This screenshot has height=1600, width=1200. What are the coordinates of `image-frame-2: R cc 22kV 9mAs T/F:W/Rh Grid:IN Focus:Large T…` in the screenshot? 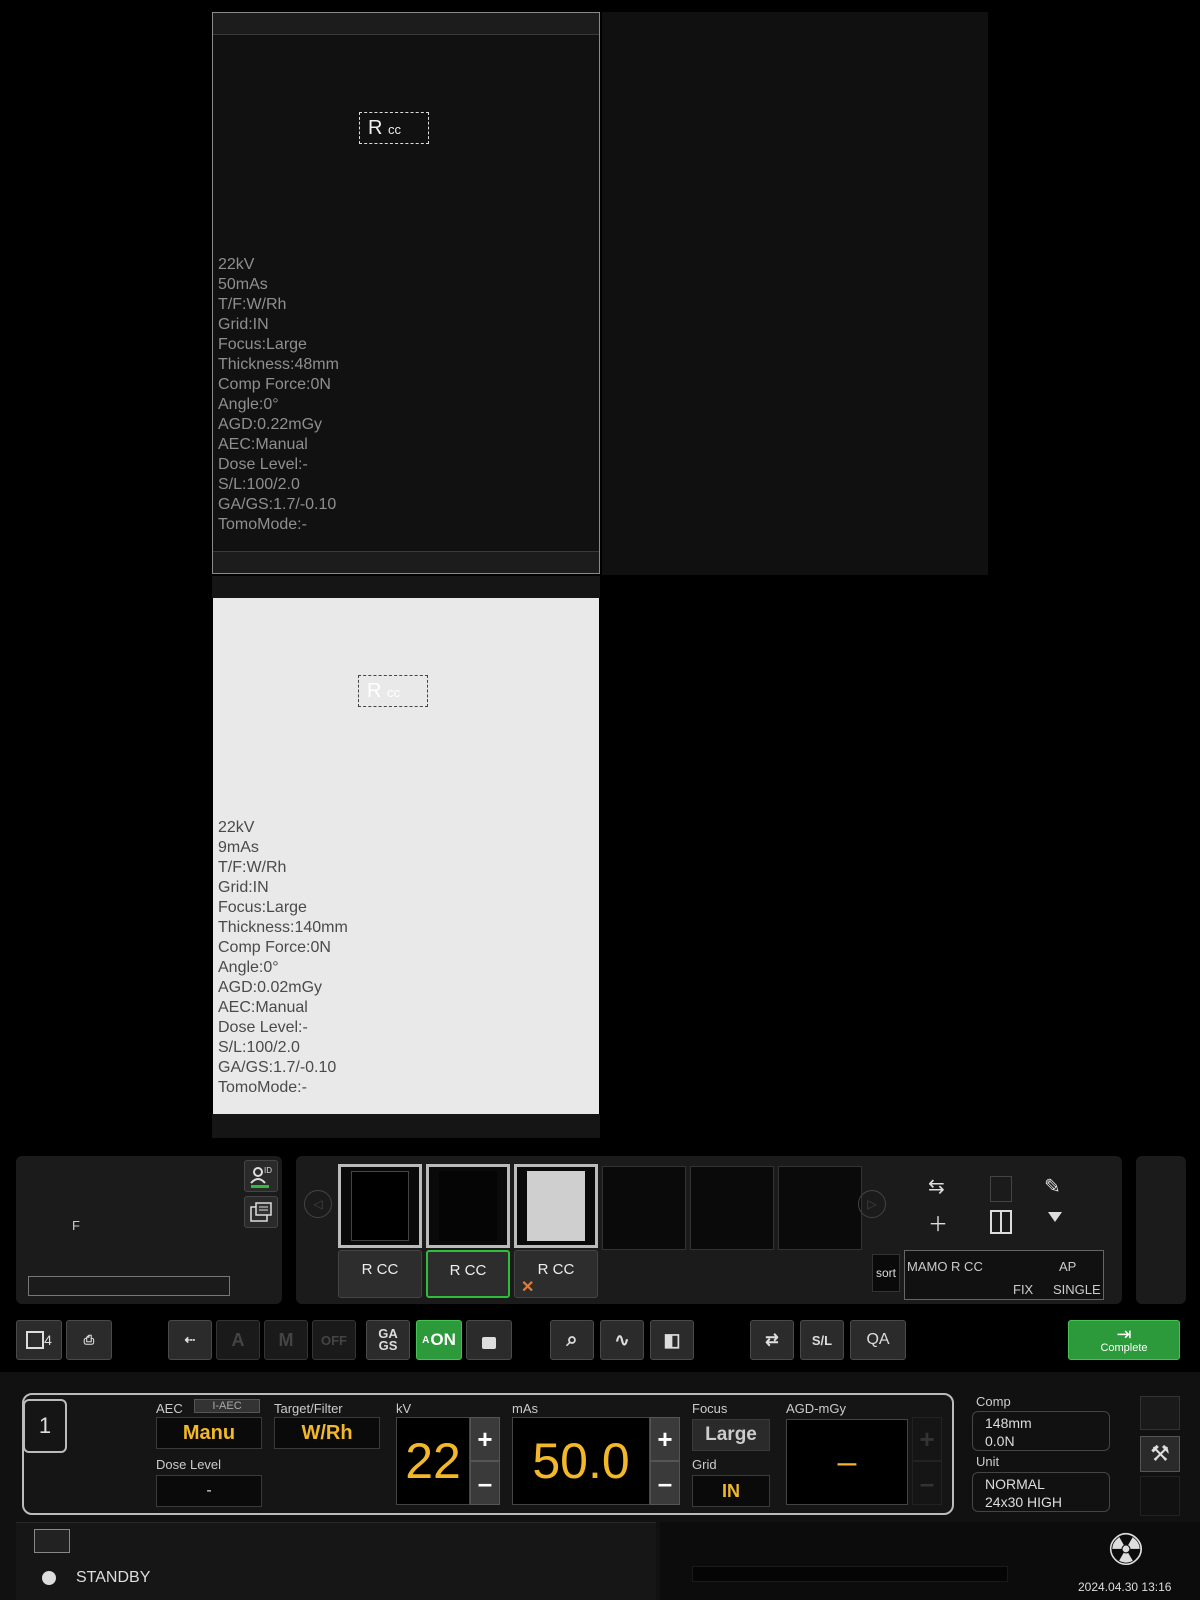 It's located at (406, 856).